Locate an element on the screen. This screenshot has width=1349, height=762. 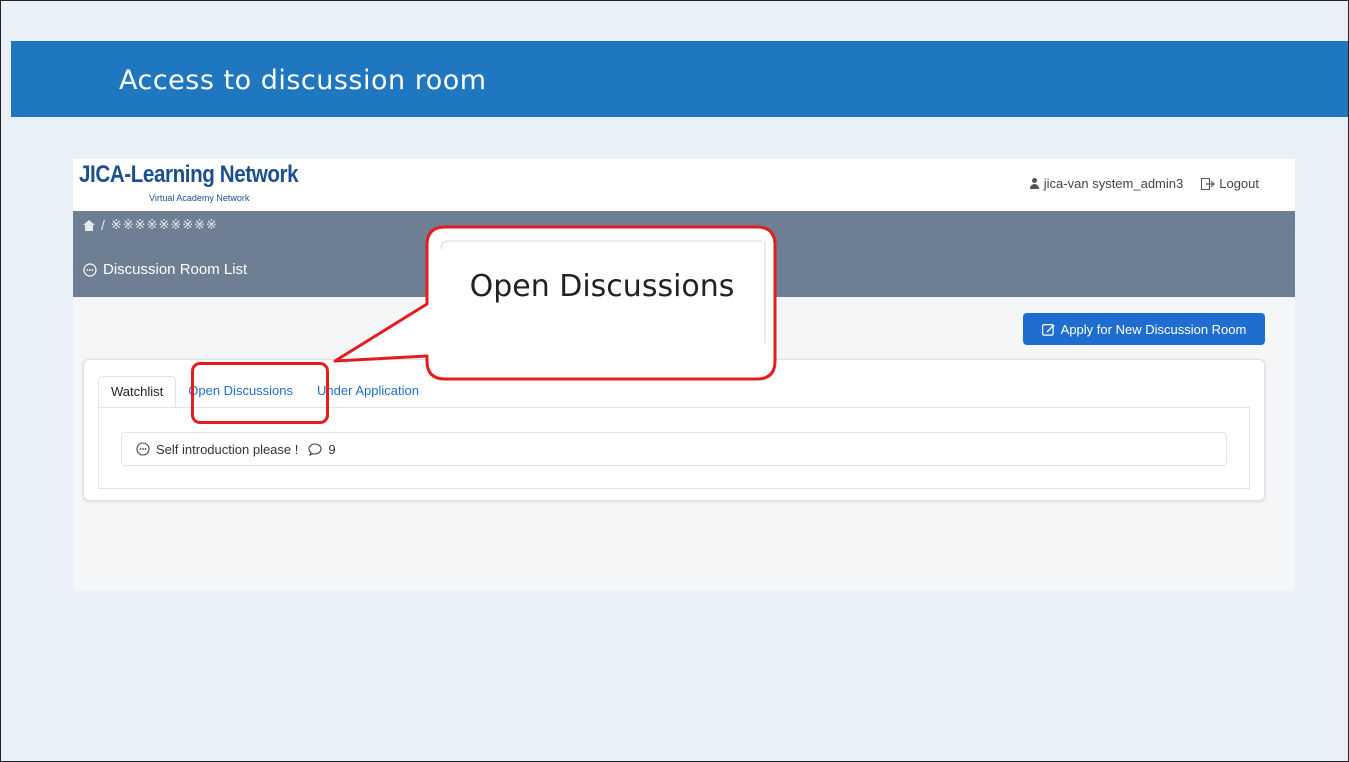
discussion-item: Self introduction please ! 9 is located at coordinates (674, 449).